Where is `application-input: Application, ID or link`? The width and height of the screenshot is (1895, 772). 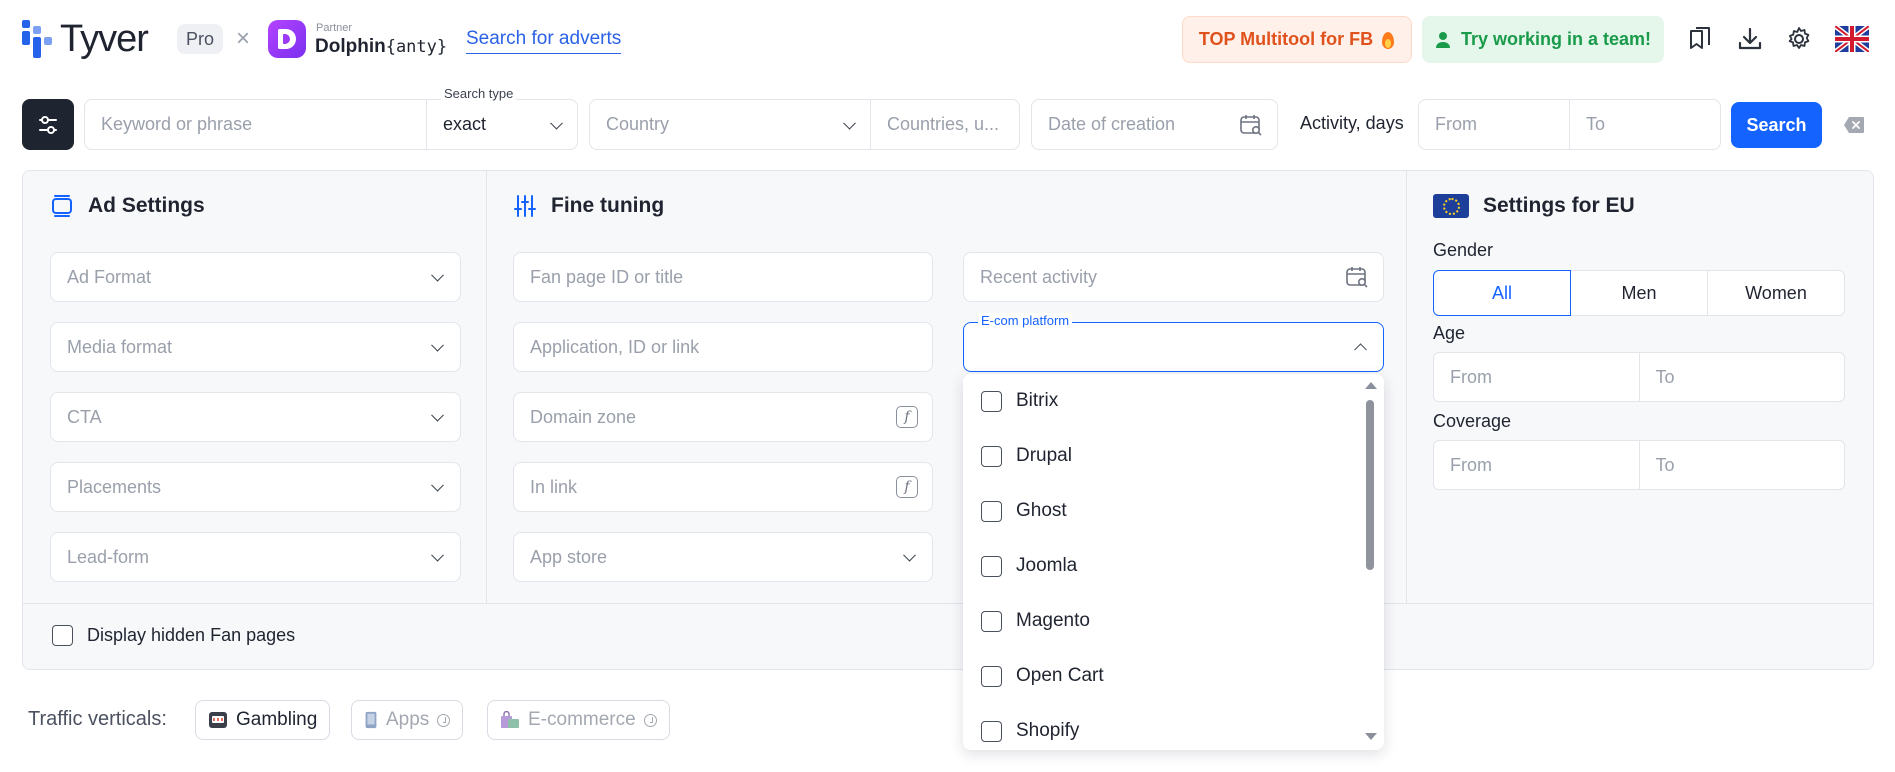
application-input: Application, ID or link is located at coordinates (723, 347).